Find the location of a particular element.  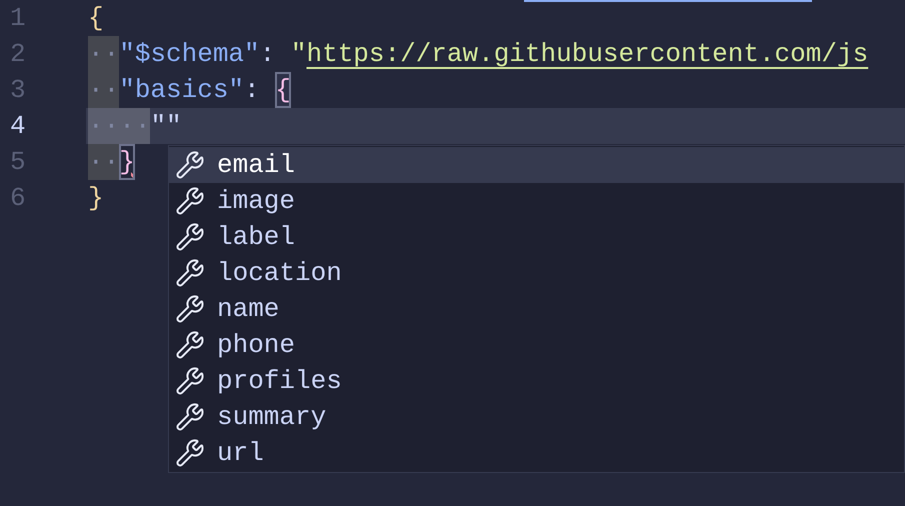

line-number: 5 is located at coordinates (18, 162).